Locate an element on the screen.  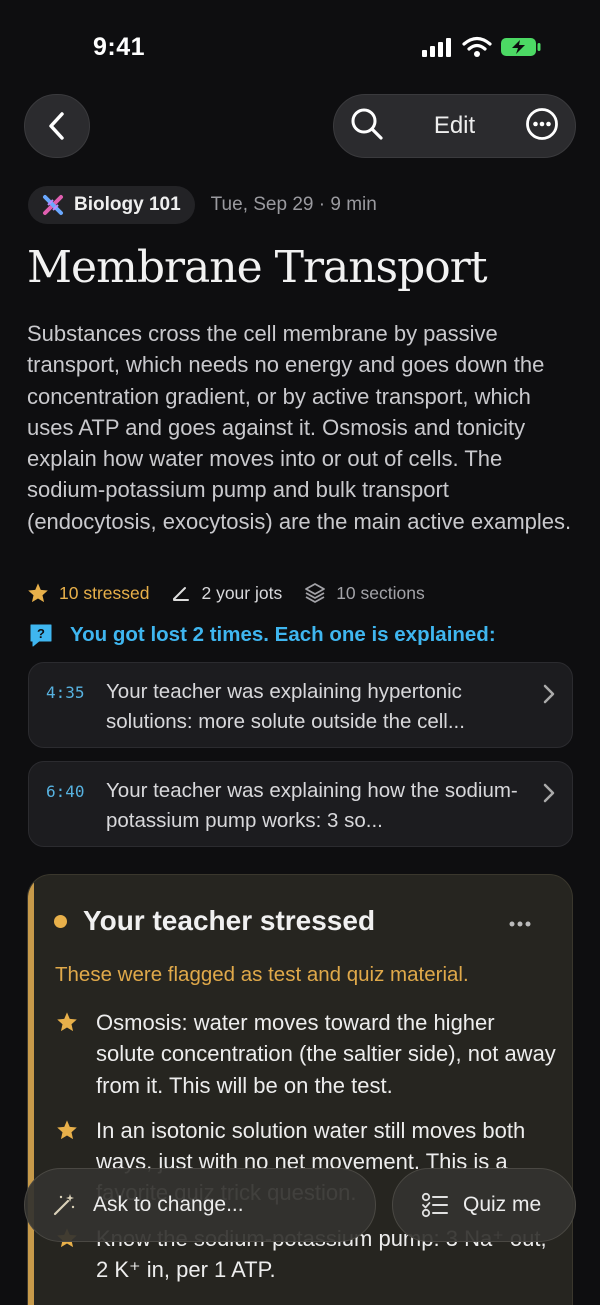
edit-button: Edit is located at coordinates (454, 126).